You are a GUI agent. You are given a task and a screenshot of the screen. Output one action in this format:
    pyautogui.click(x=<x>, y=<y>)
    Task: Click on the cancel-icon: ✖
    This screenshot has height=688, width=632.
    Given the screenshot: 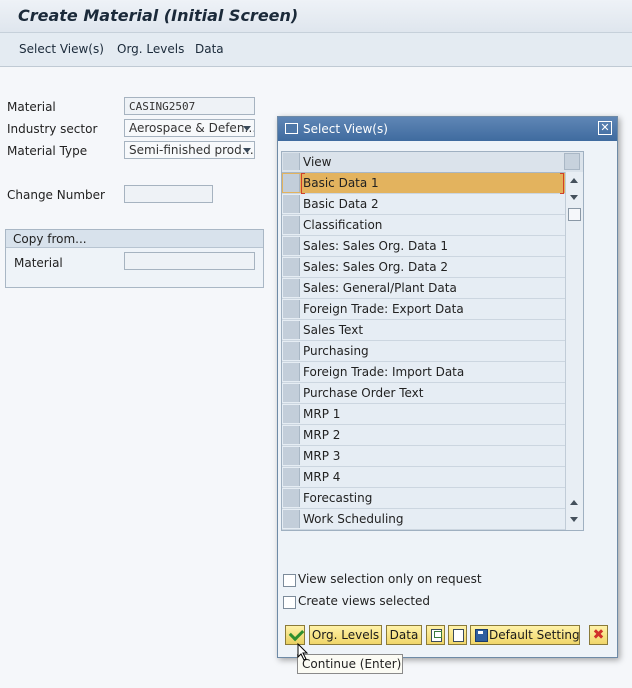 What is the action you would take?
    pyautogui.click(x=598, y=635)
    